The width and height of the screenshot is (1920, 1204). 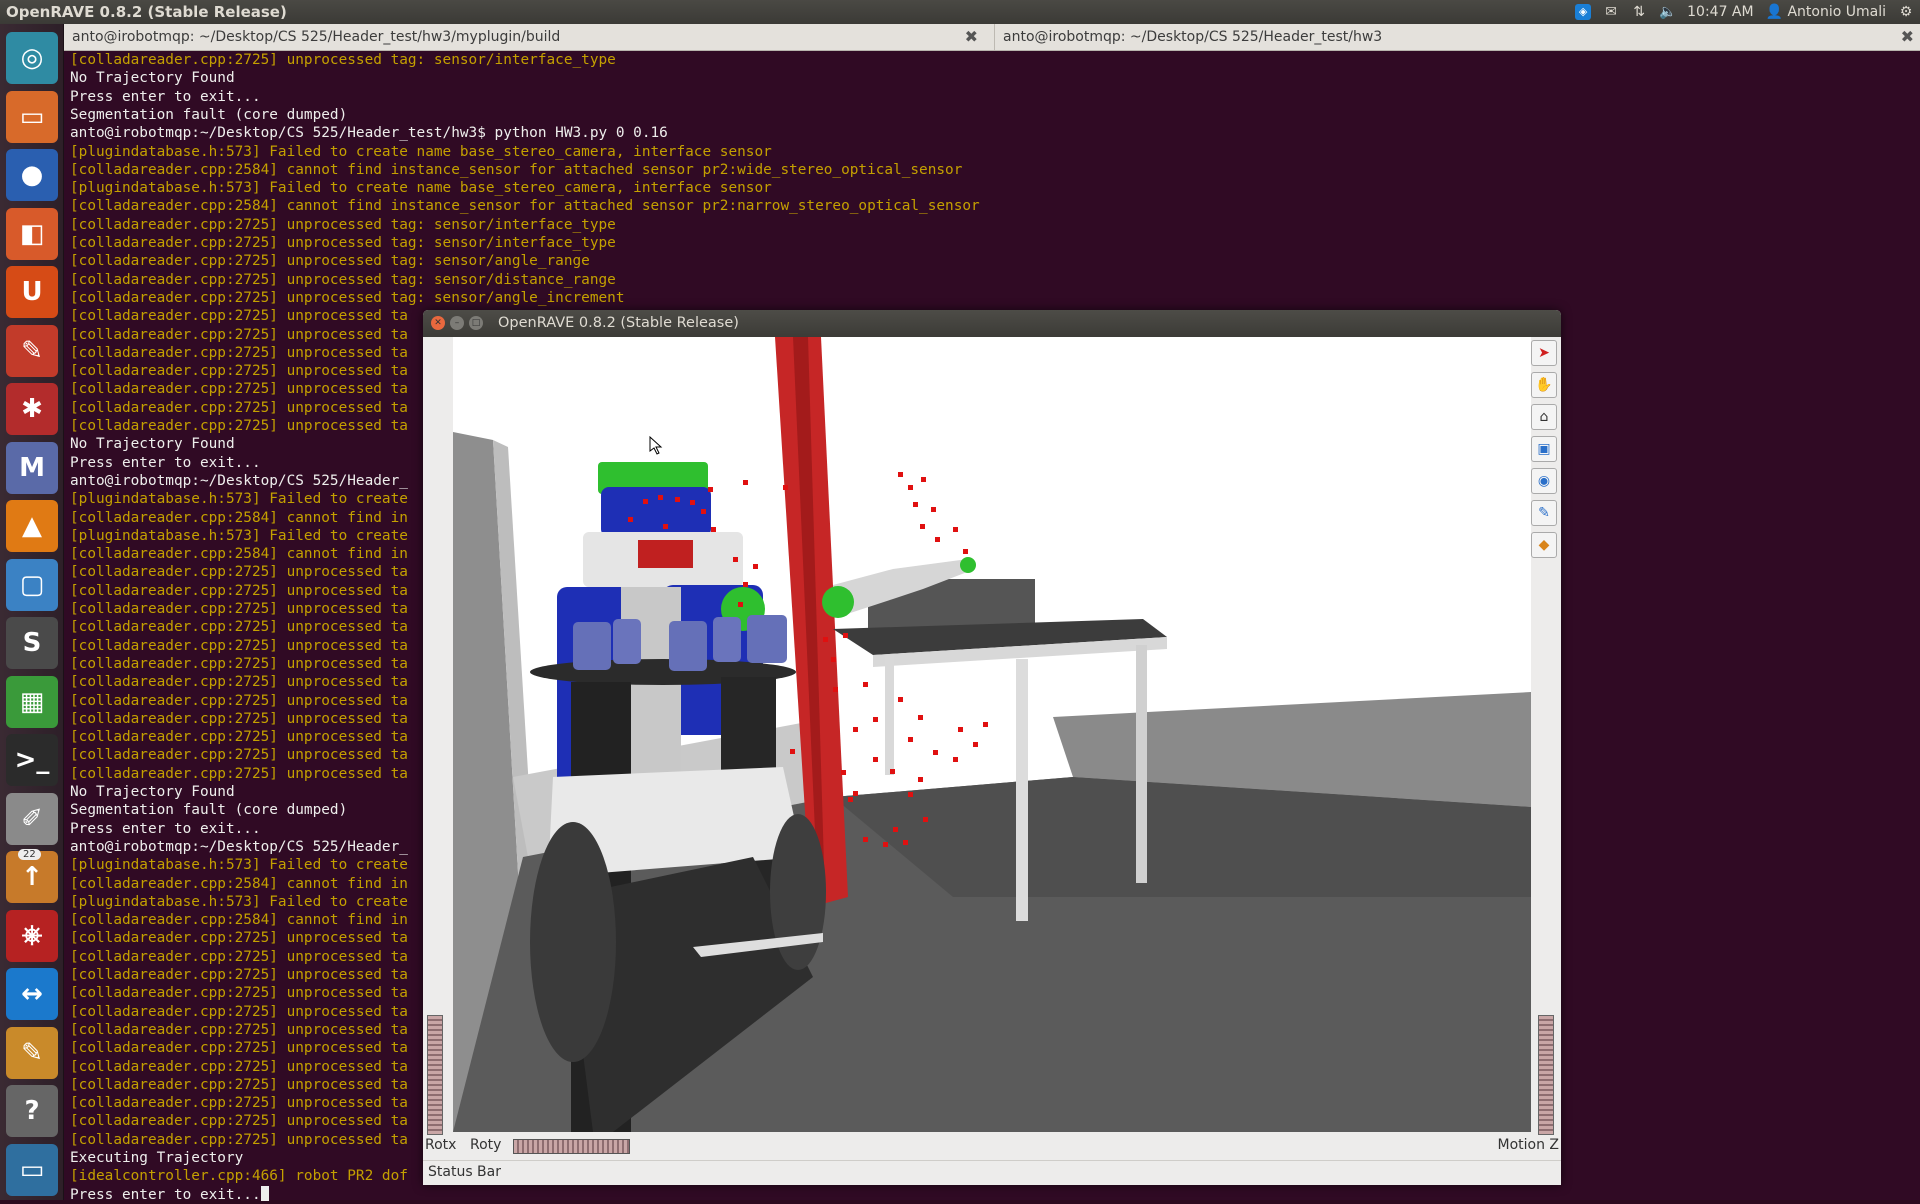 What do you see at coordinates (1544, 417) in the screenshot?
I see `home-view-tool: ⌂` at bounding box center [1544, 417].